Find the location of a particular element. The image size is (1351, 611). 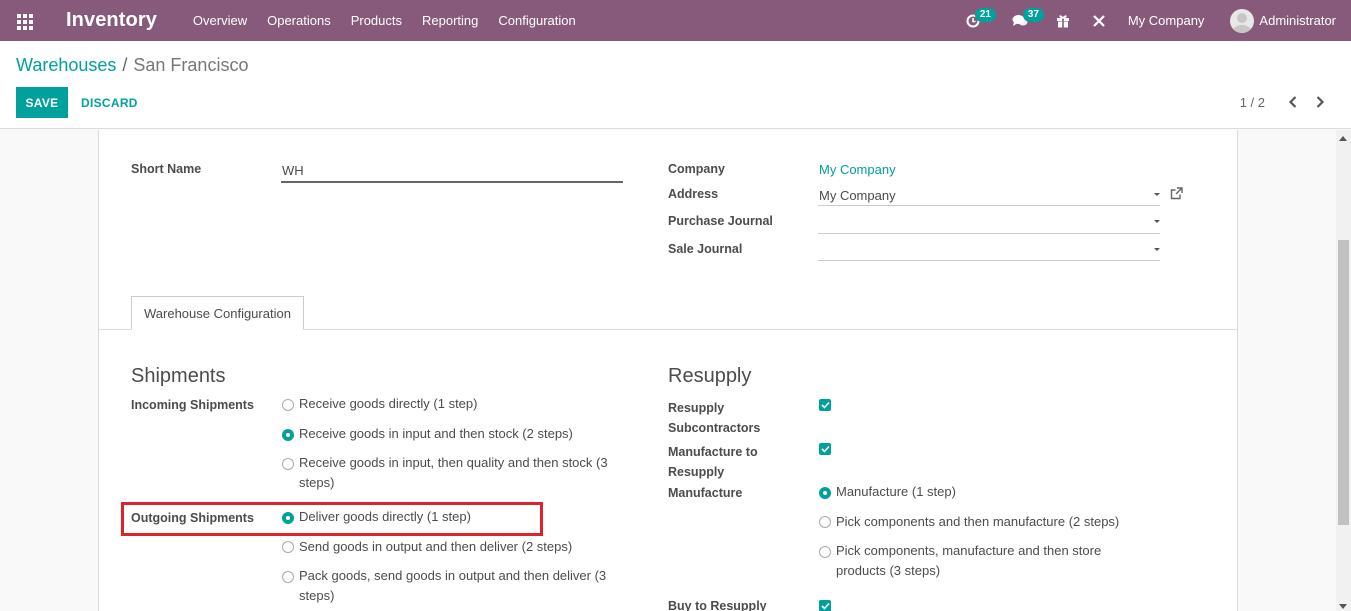

manufacture-to-resupply-line2: Resupply is located at coordinates (696, 472).